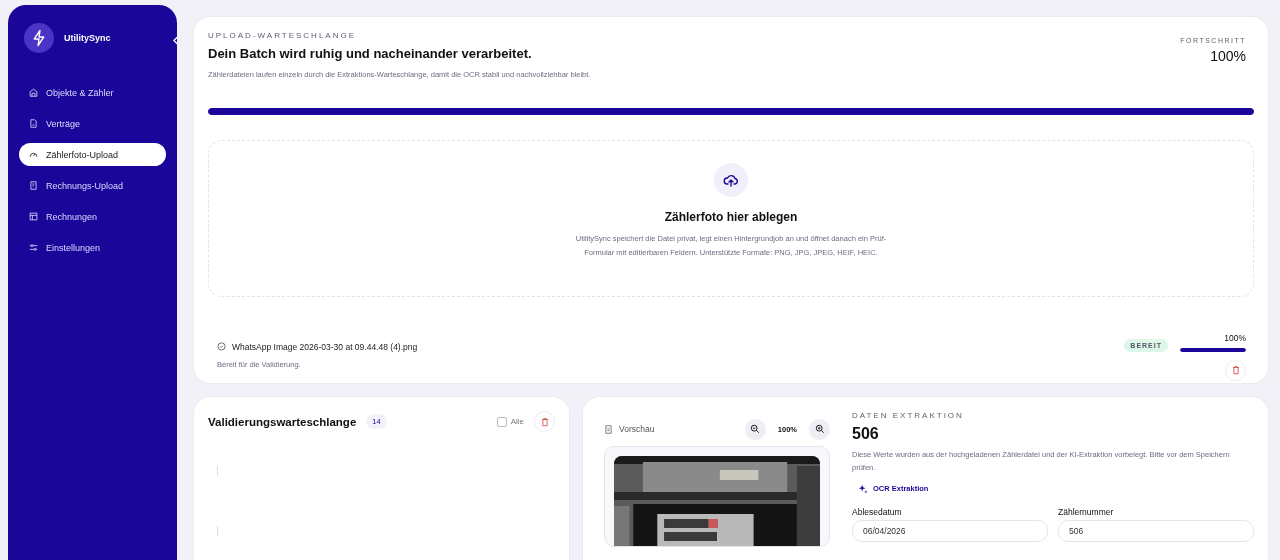  I want to click on receipt-icon, so click(33, 185).